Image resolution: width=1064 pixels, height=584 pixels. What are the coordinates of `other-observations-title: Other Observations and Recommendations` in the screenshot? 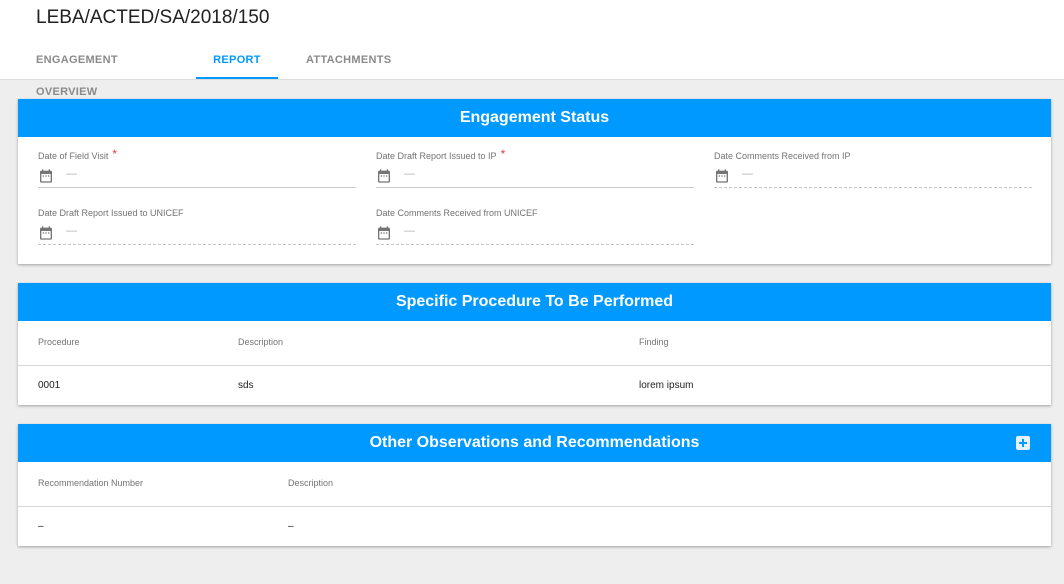 It's located at (534, 442).